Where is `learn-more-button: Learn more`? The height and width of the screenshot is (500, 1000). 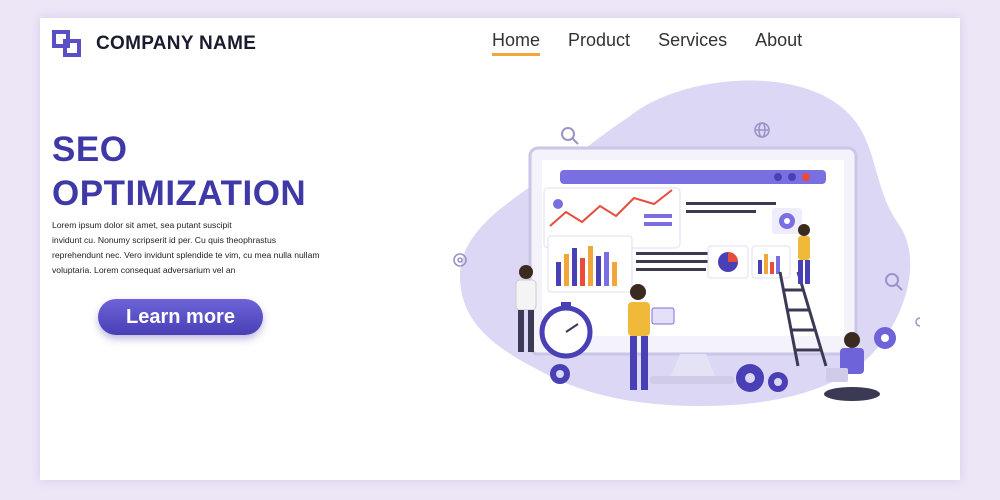 learn-more-button: Learn more is located at coordinates (180, 317).